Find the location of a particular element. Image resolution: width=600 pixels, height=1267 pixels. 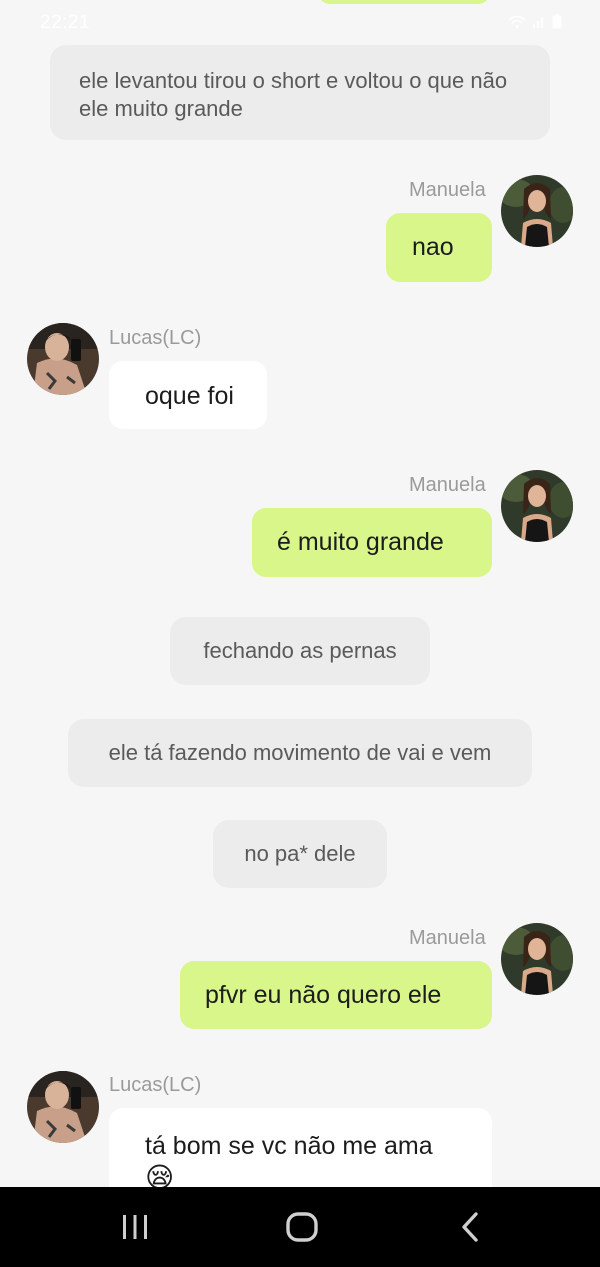

narration-text: fechando as pernas is located at coordinates (300, 650).